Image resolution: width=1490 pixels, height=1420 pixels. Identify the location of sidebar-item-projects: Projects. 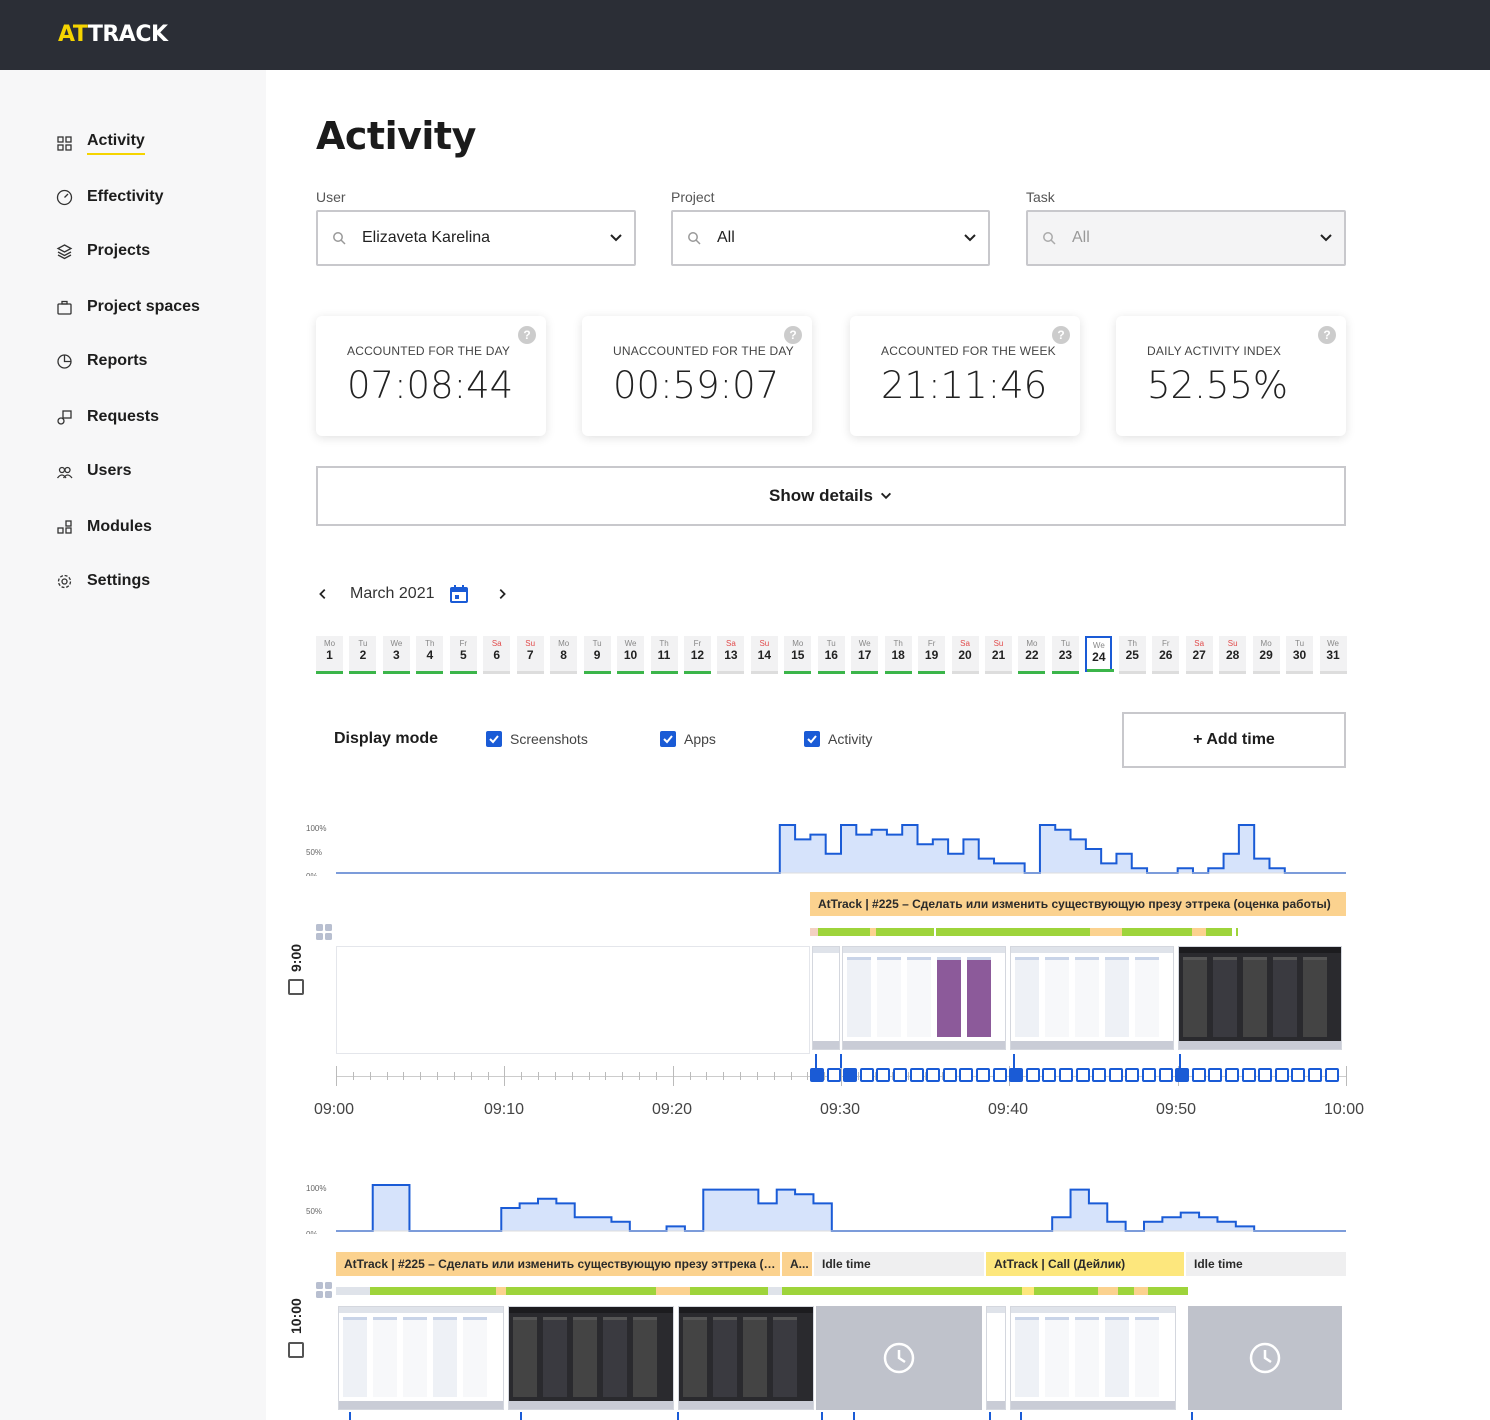
(103, 251).